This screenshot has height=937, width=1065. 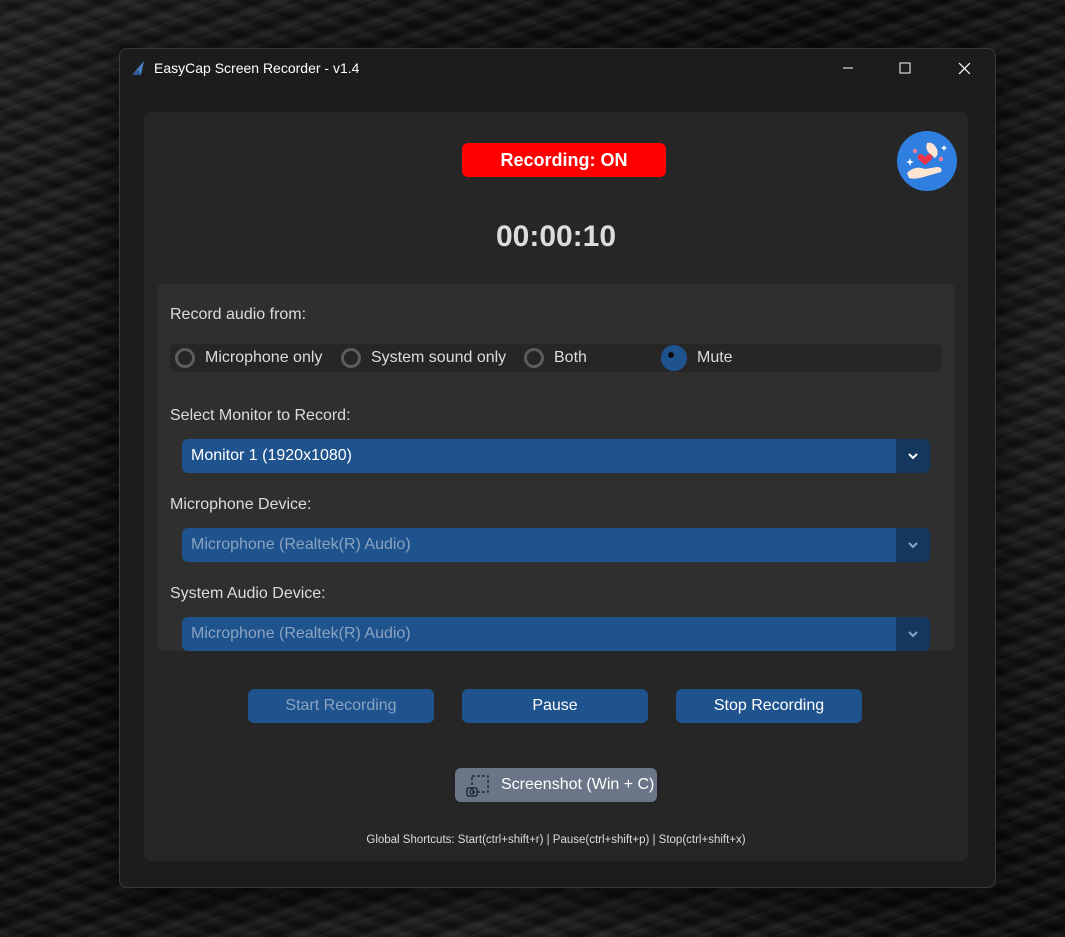 I want to click on close-button, so click(x=964, y=68).